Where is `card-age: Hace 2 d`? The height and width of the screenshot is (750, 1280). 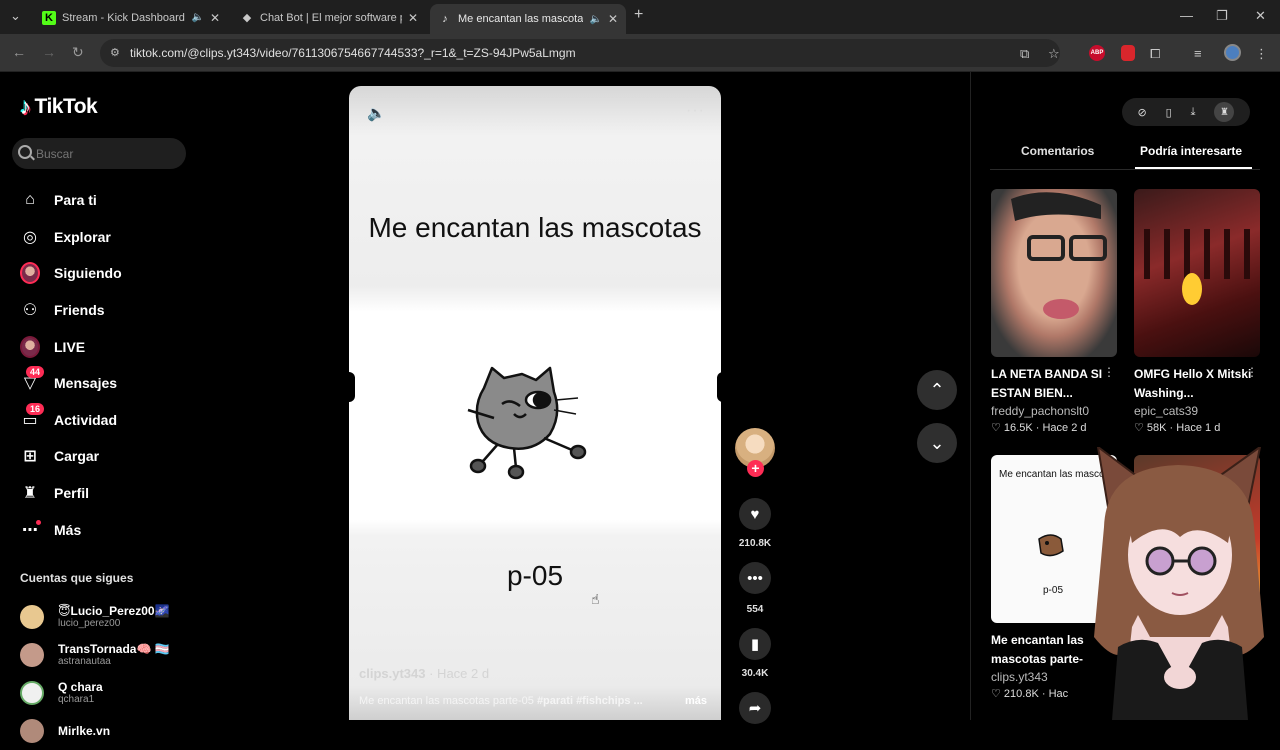 card-age: Hace 2 d is located at coordinates (1064, 428).